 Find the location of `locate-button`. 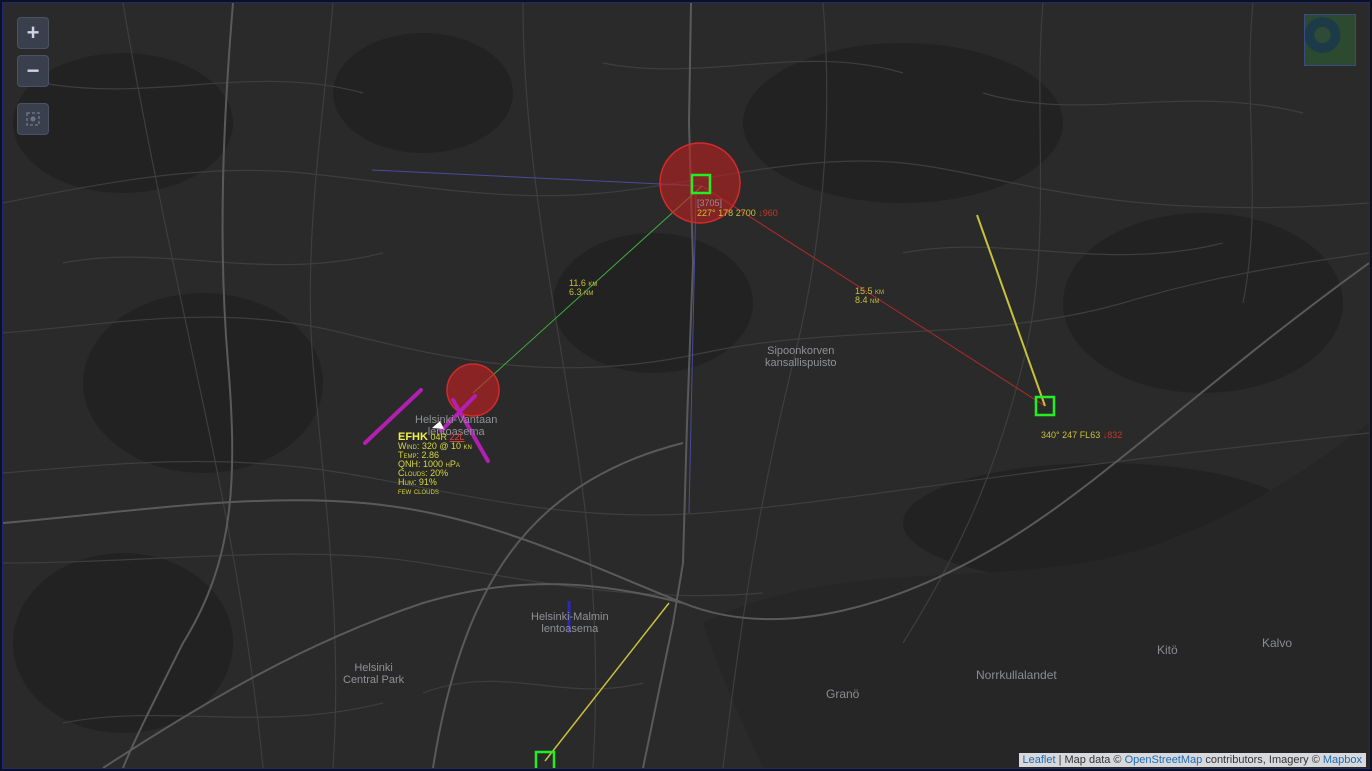

locate-button is located at coordinates (33, 119).